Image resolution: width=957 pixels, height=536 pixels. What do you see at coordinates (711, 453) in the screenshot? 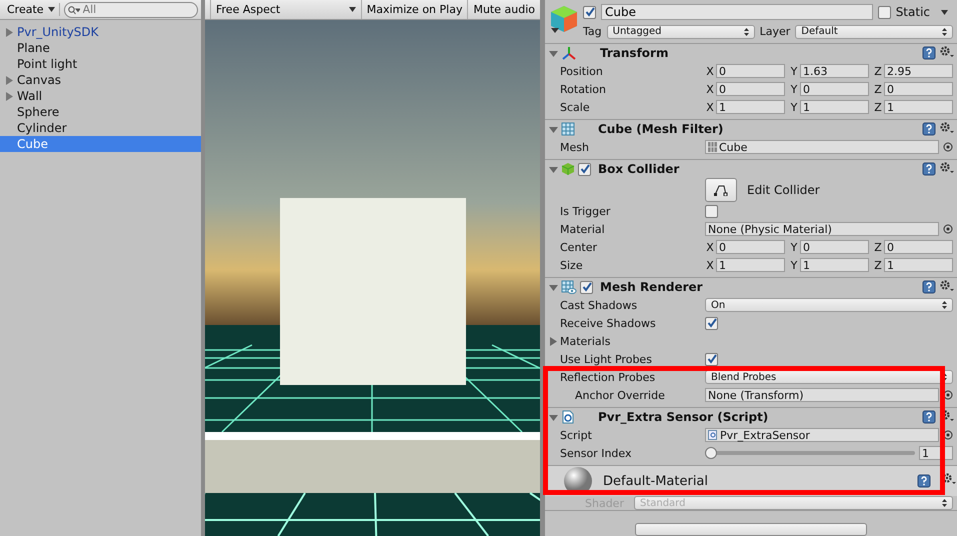
I see `slider-thumb` at bounding box center [711, 453].